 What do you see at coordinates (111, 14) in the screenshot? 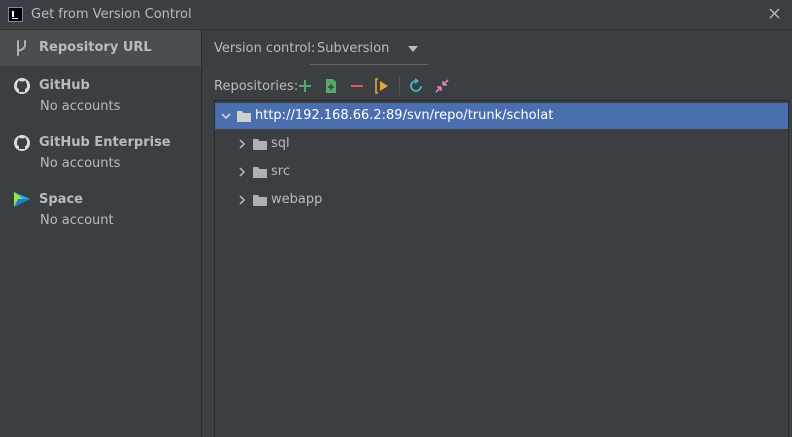
I see `window-title: Get from Version Control` at bounding box center [111, 14].